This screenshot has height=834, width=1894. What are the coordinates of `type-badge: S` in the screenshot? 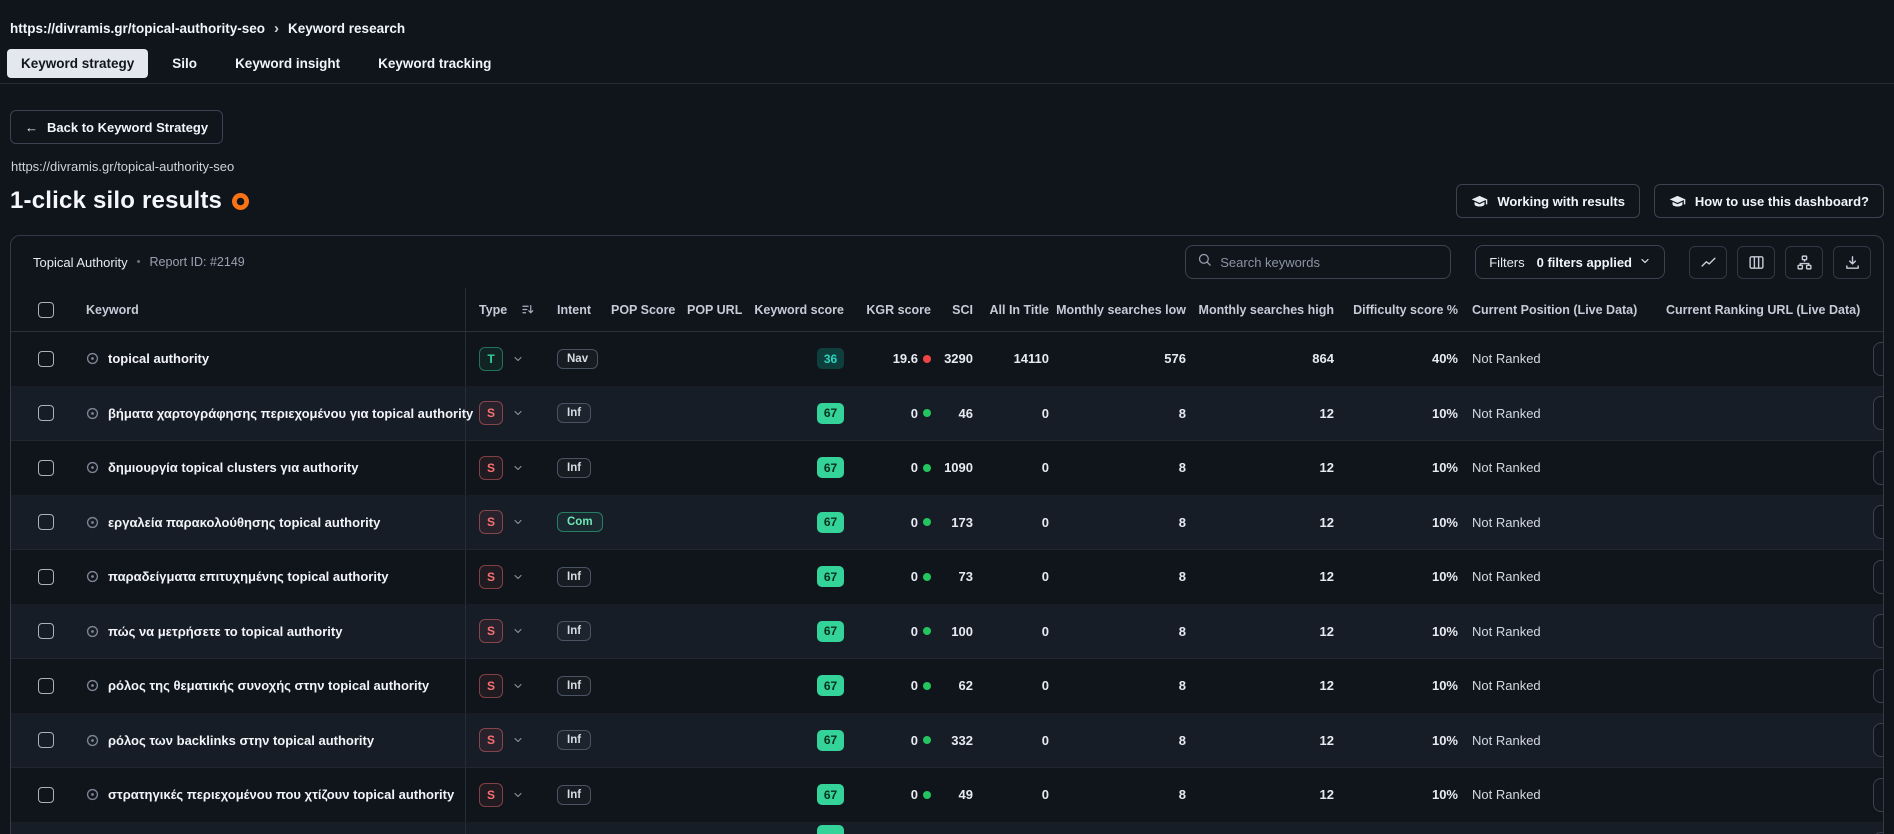 It's located at (491, 631).